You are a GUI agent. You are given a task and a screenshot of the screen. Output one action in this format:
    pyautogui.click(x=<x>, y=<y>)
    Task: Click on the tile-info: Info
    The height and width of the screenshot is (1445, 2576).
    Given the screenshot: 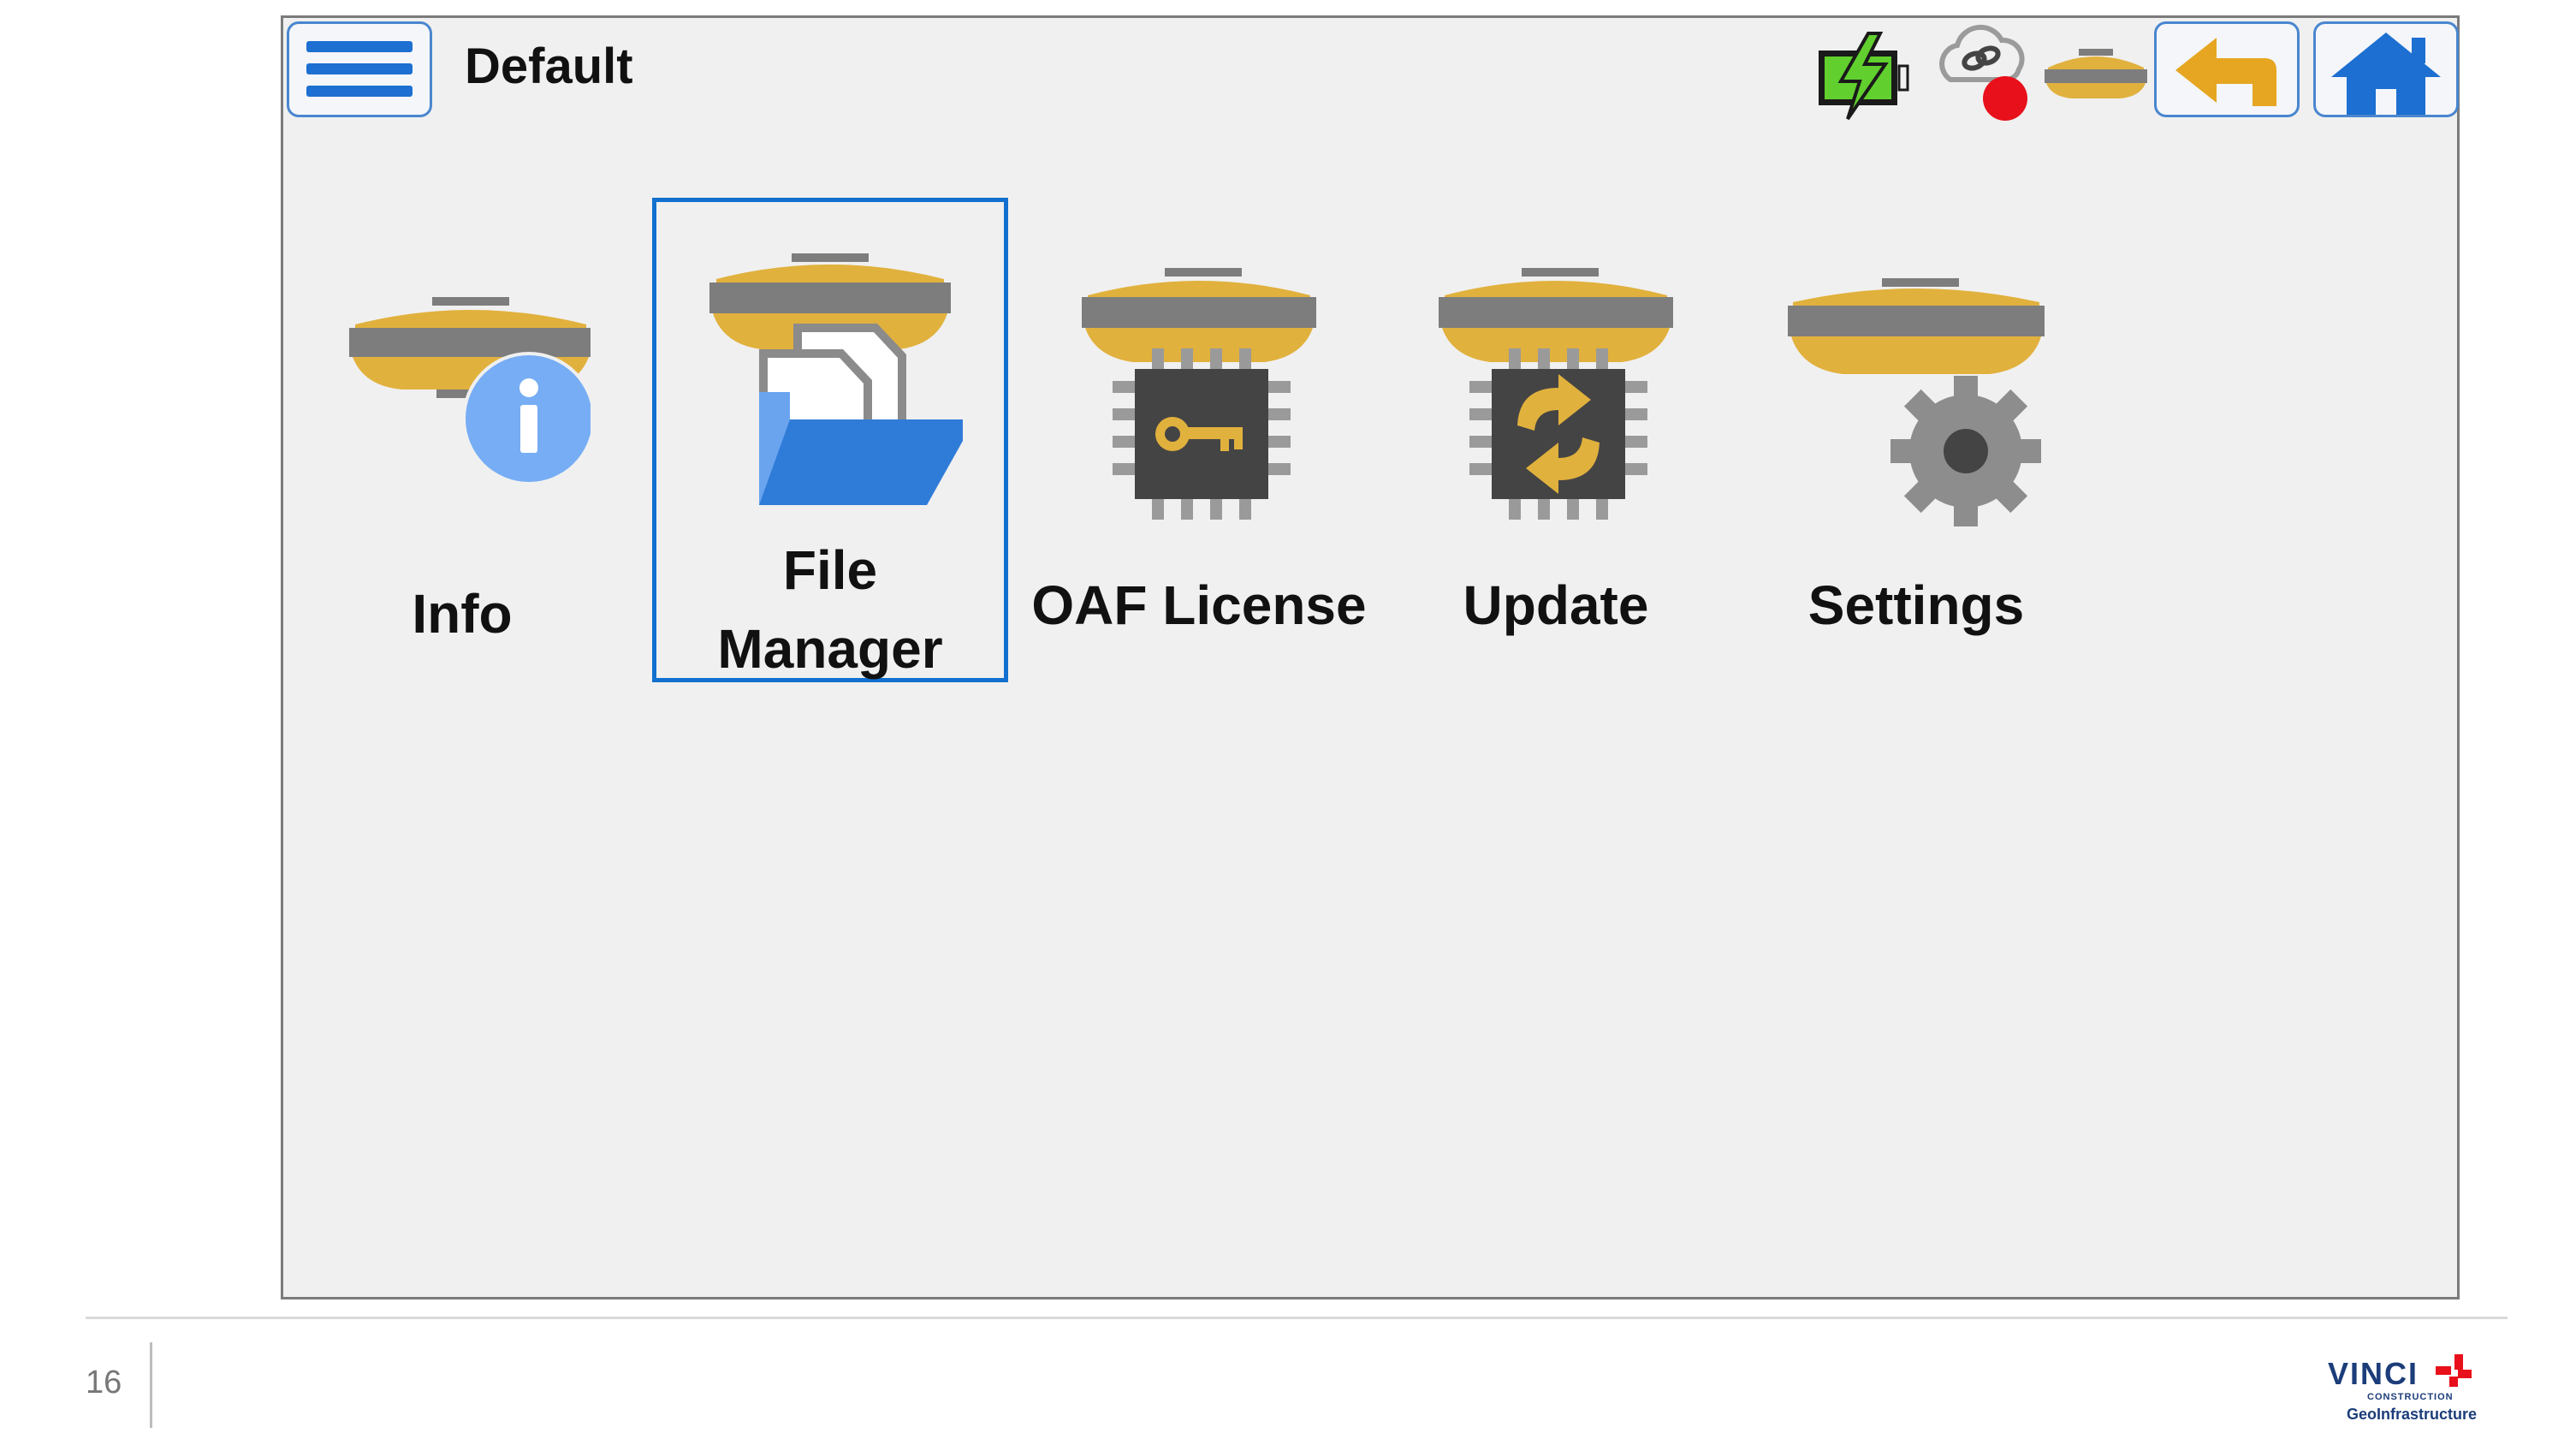 What is the action you would take?
    pyautogui.click(x=462, y=440)
    